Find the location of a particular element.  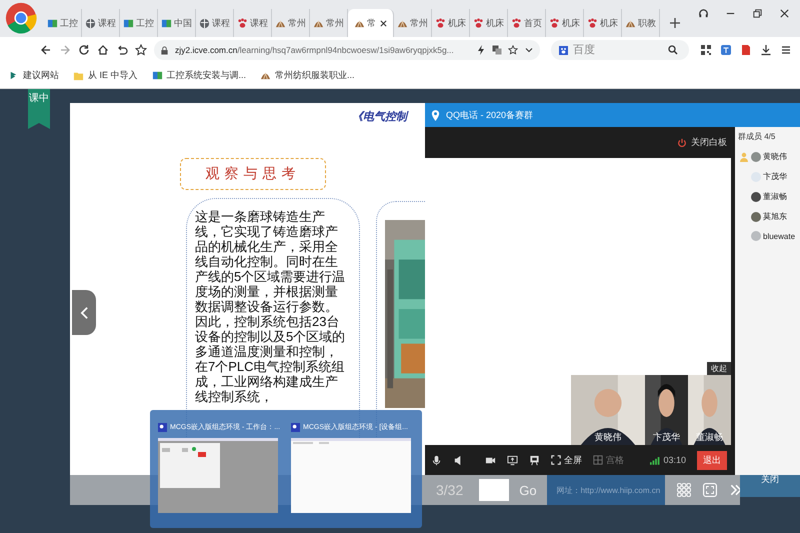

tab-title: 常 is located at coordinates (371, 23).